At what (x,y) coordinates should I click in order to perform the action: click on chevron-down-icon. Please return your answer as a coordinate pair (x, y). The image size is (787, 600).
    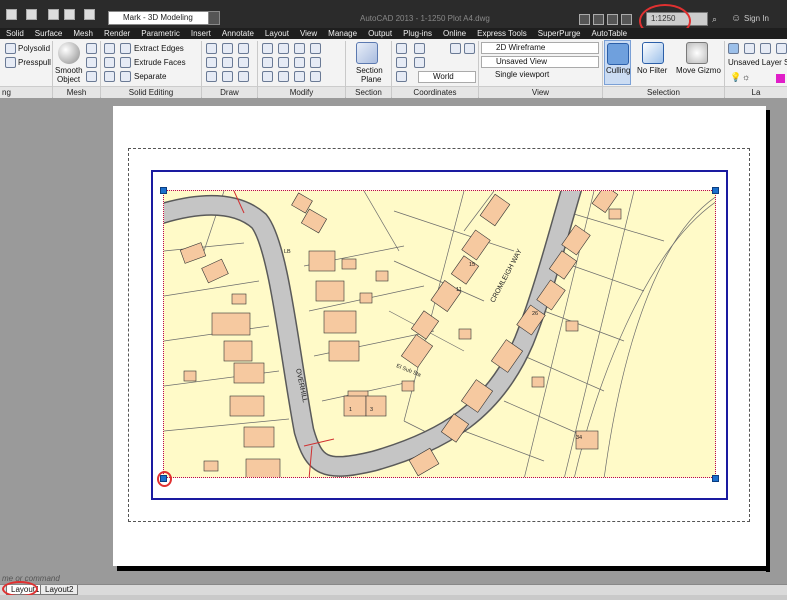
    Looking at the image, I should click on (214, 18).